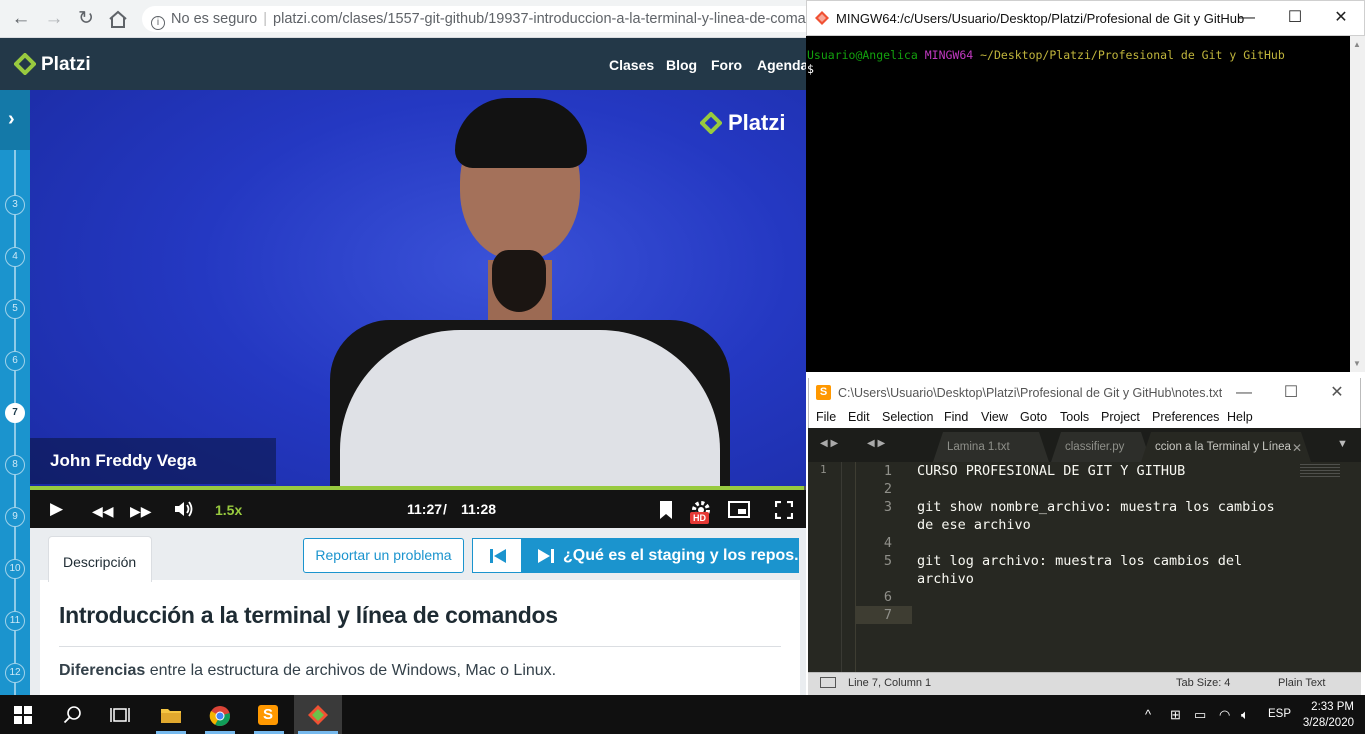  What do you see at coordinates (141, 511) in the screenshot?
I see `fast-forward-icon: ▶▶` at bounding box center [141, 511].